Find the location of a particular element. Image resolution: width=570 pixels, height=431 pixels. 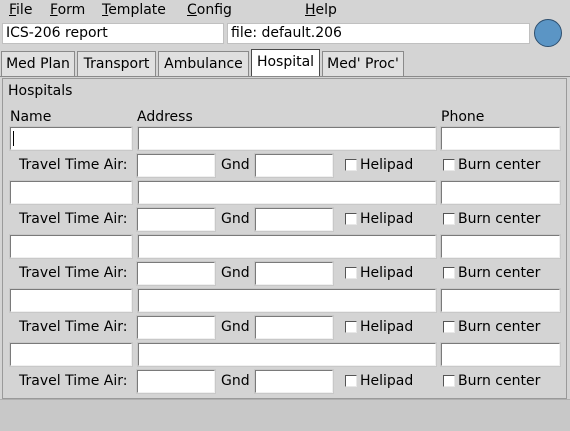

file-field: file: default.206 is located at coordinates (378, 33).